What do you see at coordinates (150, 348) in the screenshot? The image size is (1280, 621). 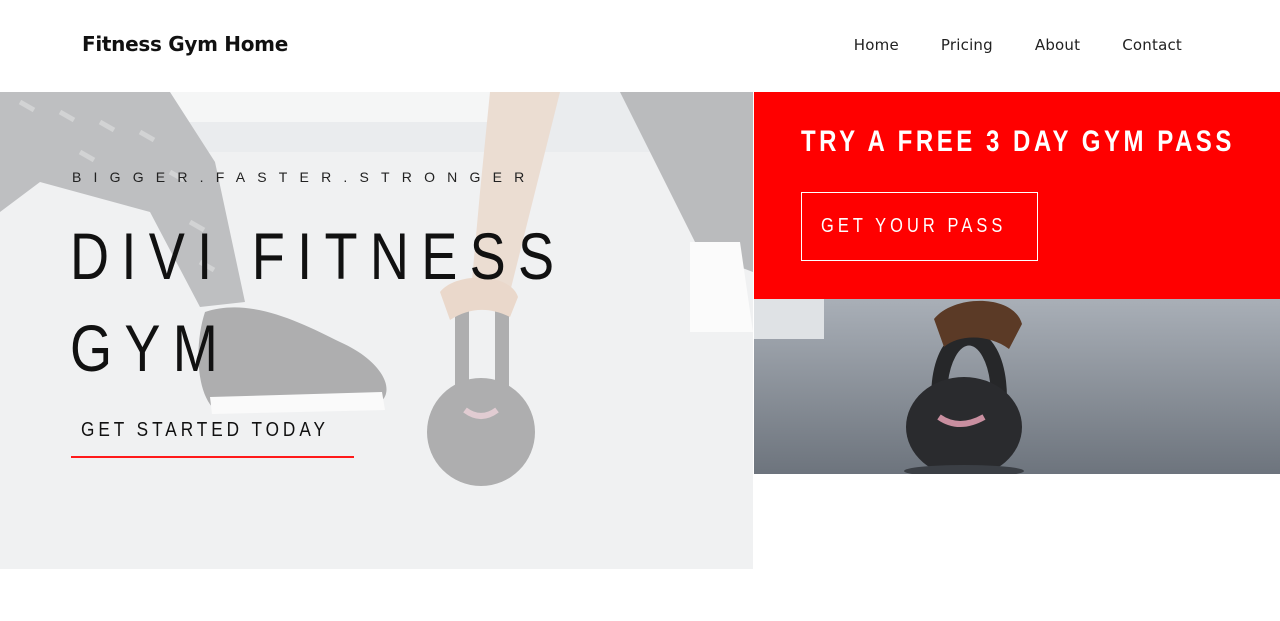 I see `hero-title-line2: GYM` at bounding box center [150, 348].